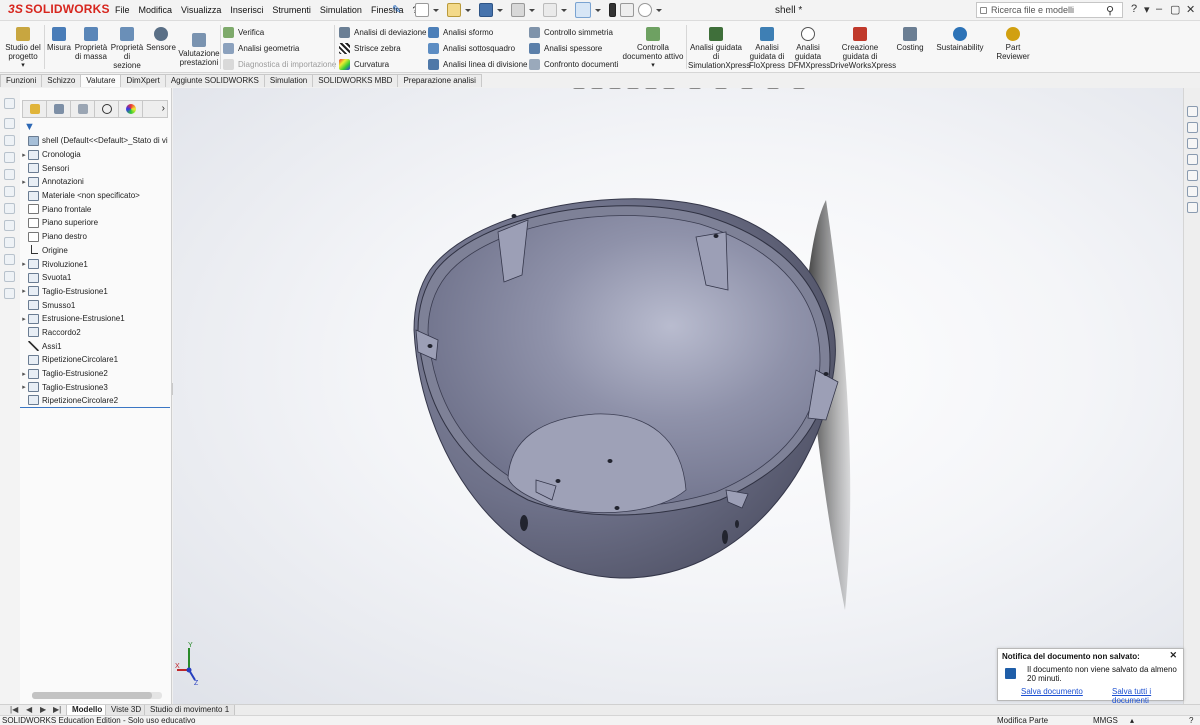 The width and height of the screenshot is (1200, 725). I want to click on traffic-light-icon, so click(612, 10).